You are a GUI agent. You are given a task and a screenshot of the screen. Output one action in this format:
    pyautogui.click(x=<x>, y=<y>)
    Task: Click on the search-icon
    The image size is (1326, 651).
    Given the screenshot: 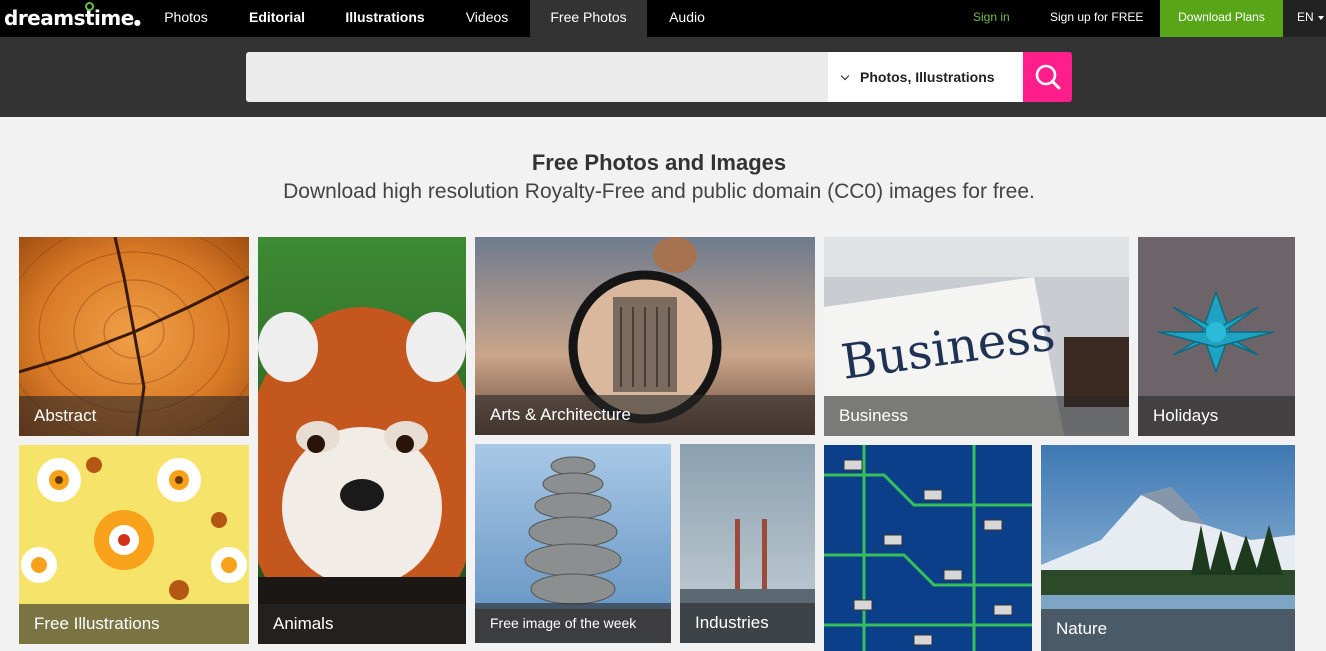 What is the action you would take?
    pyautogui.click(x=1047, y=77)
    